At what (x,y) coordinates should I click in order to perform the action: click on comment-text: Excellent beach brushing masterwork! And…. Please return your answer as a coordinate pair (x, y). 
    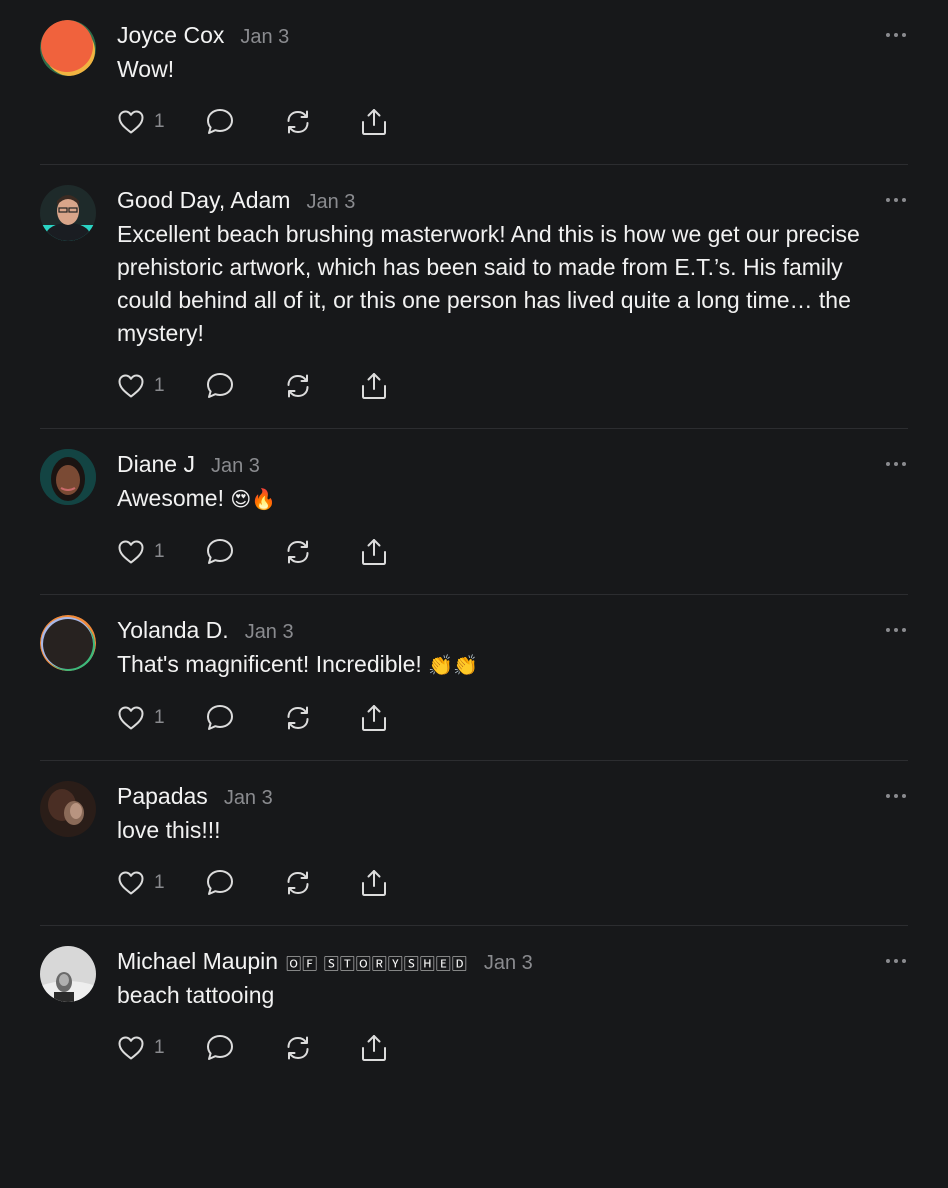
    Looking at the image, I should click on (494, 284).